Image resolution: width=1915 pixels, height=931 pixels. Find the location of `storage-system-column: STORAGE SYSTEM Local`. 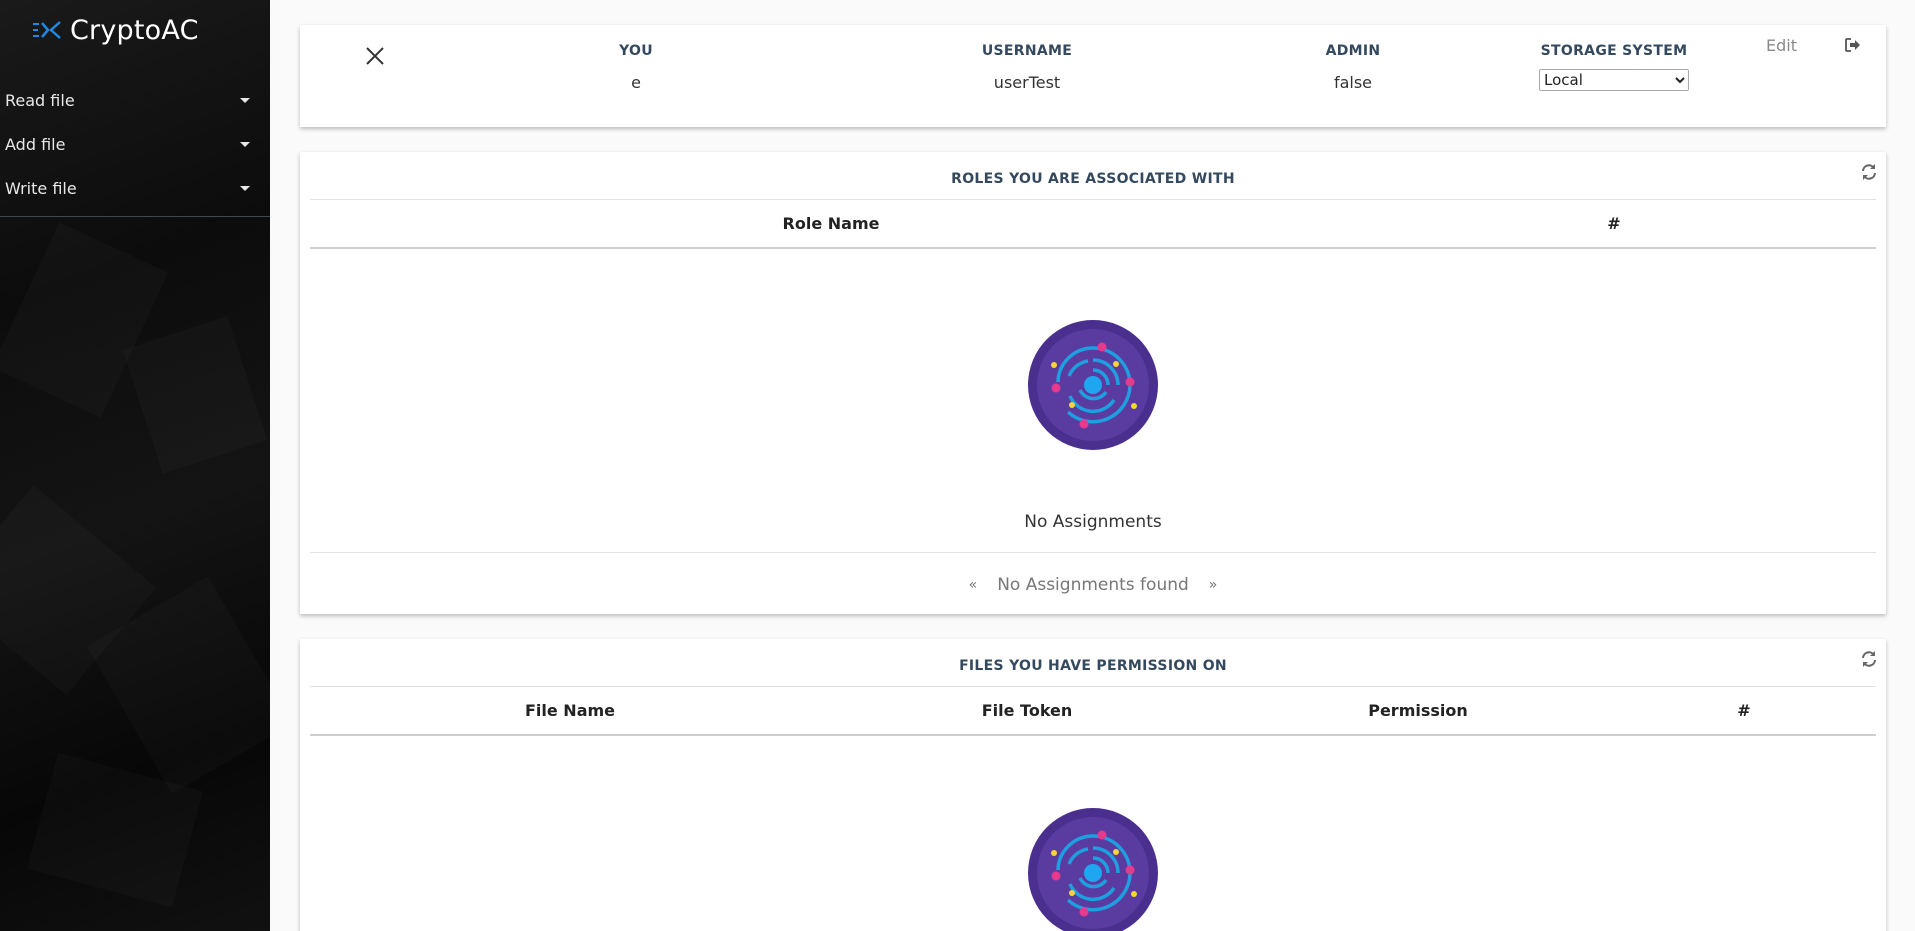

storage-system-column: STORAGE SYSTEM Local is located at coordinates (1614, 67).